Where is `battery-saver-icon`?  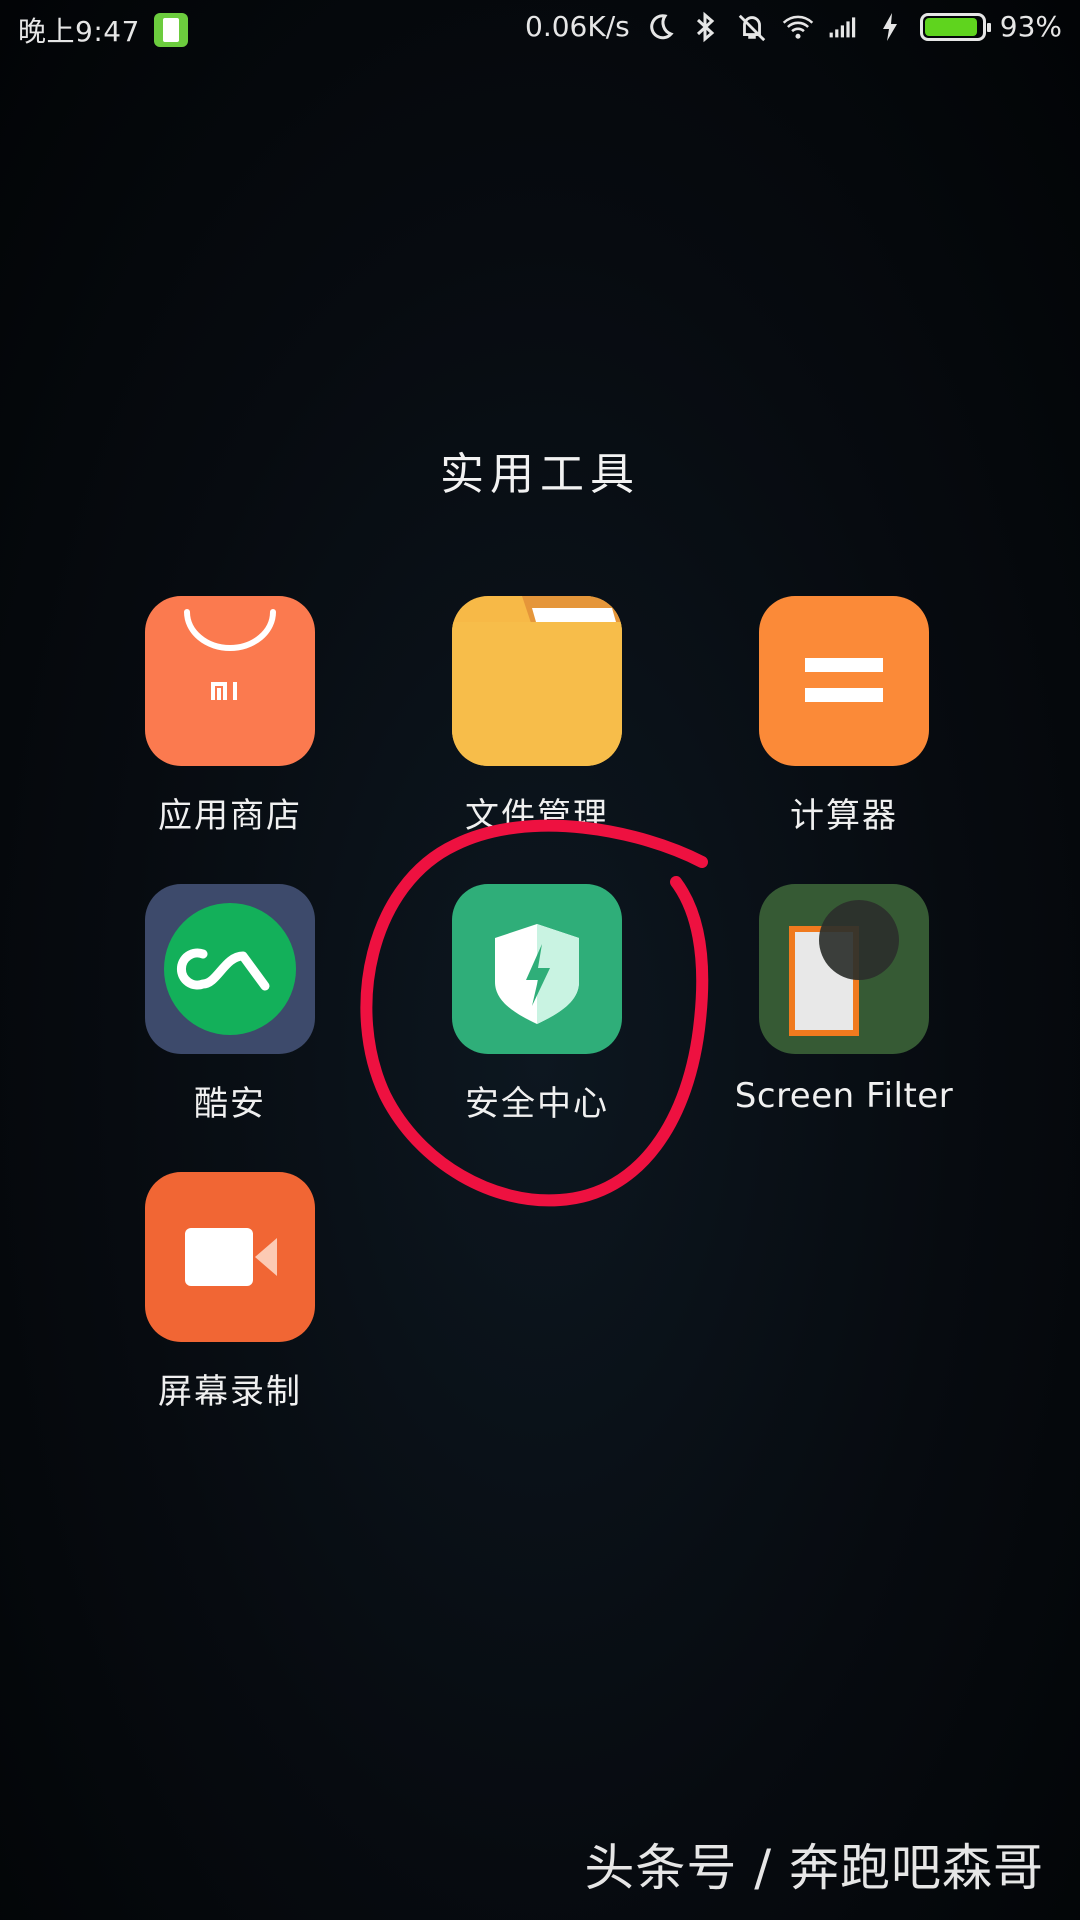 battery-saver-icon is located at coordinates (170, 30).